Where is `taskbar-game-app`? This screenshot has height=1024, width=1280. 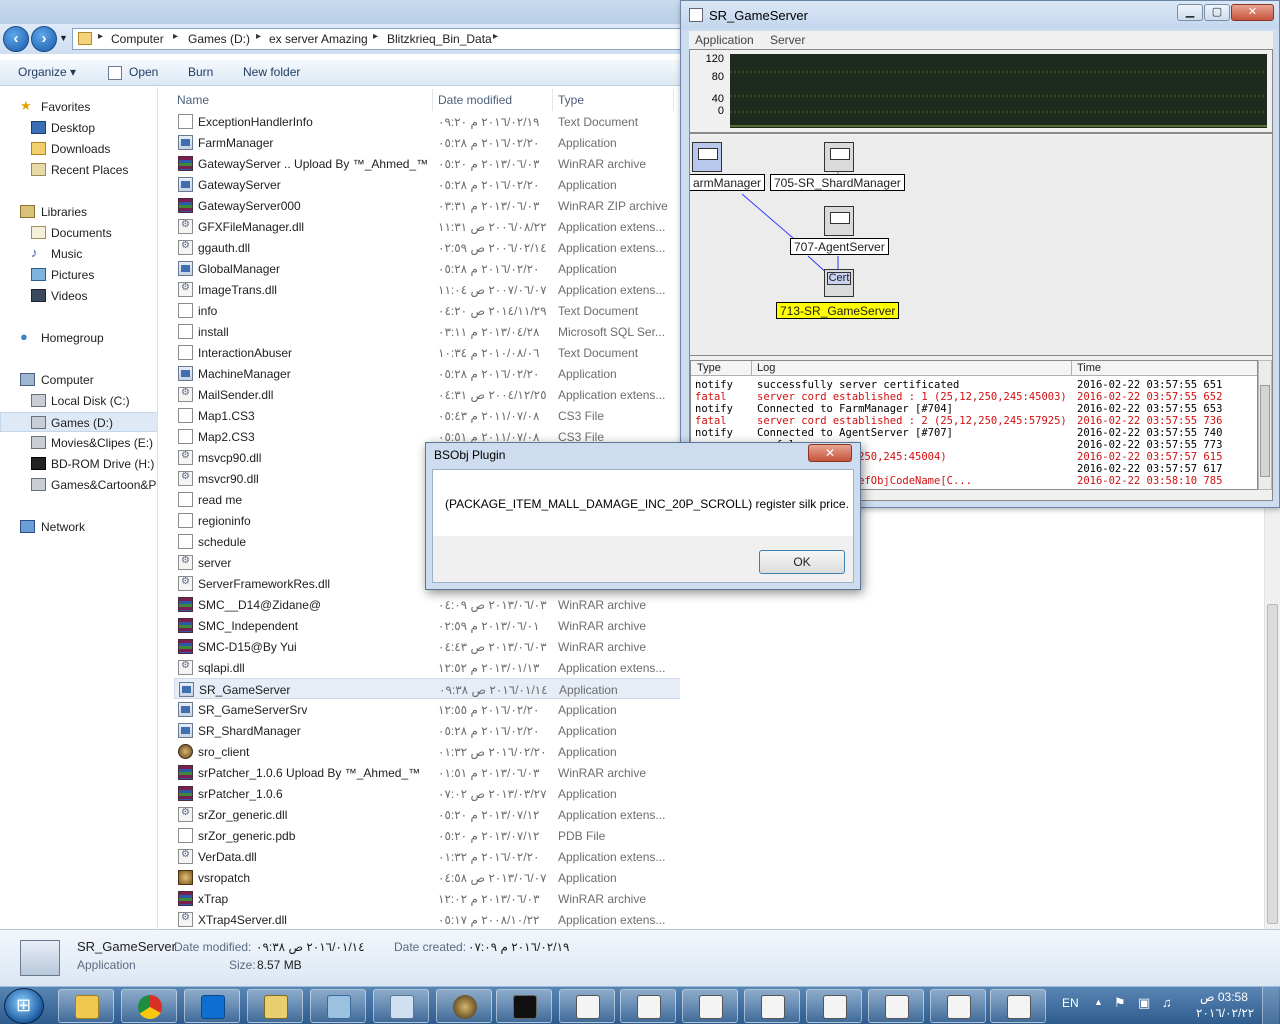 taskbar-game-app is located at coordinates (464, 1006).